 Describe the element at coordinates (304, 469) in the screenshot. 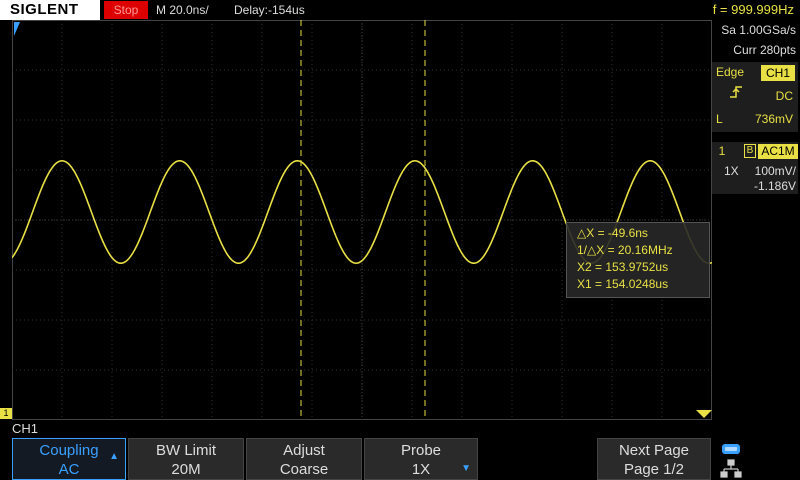

I see `softkey-value: Coarse` at that location.